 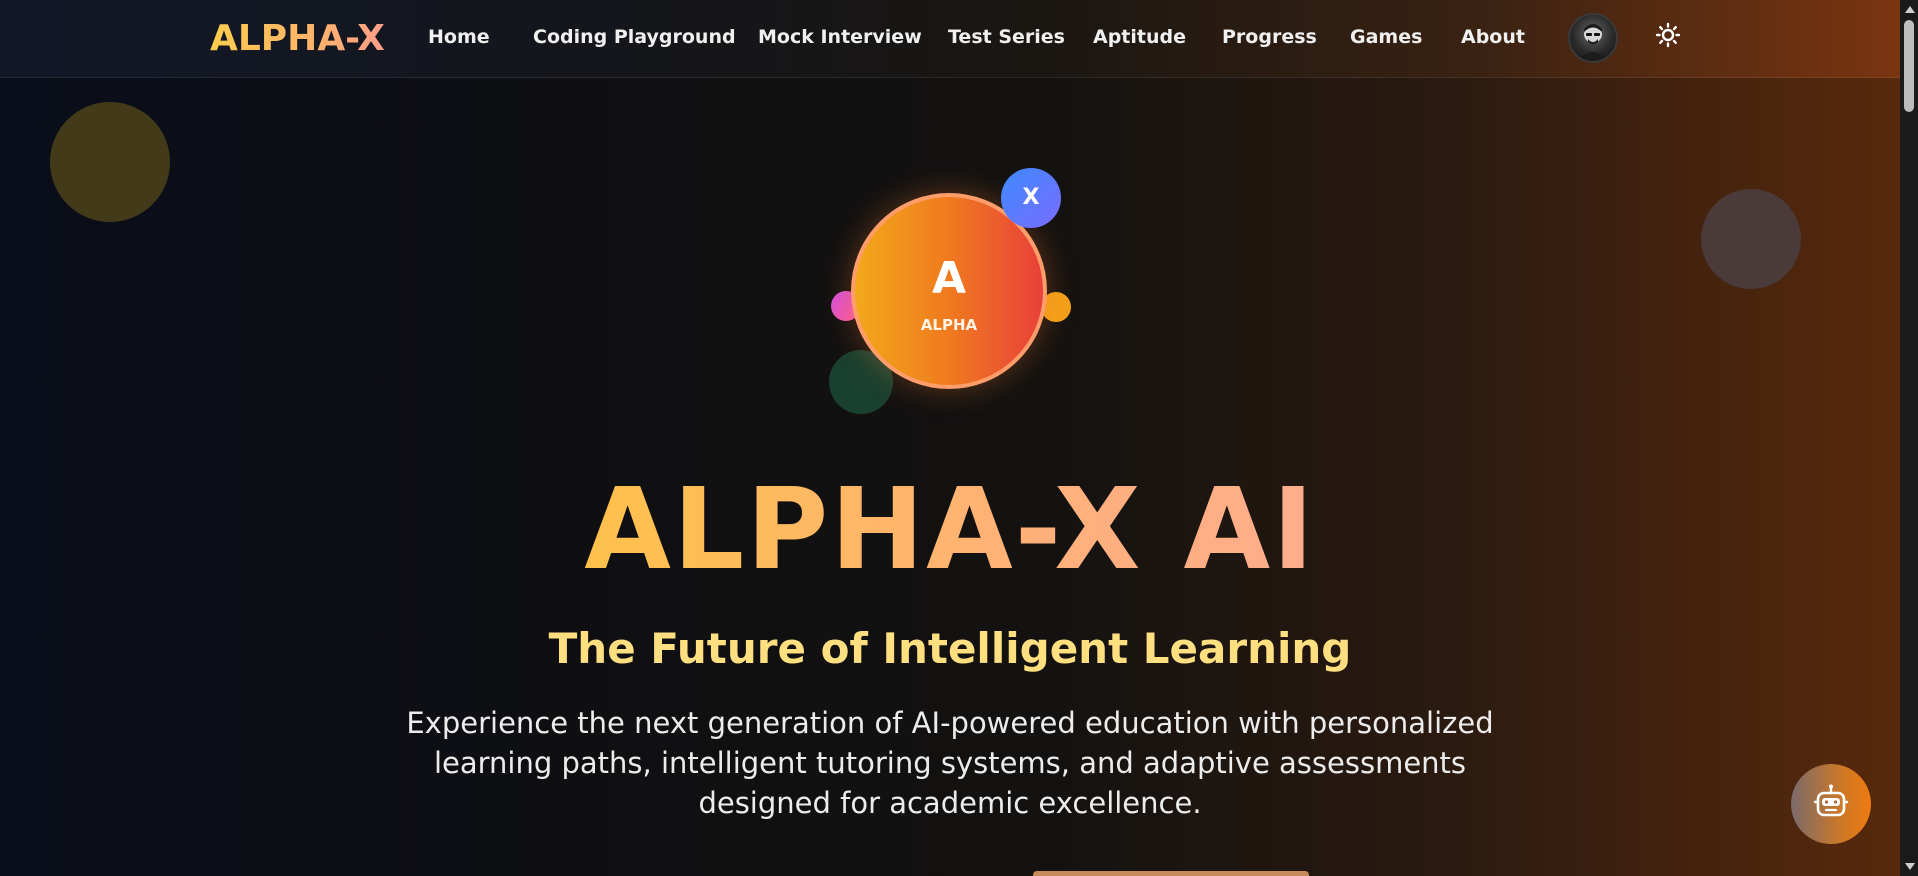 What do you see at coordinates (950, 530) in the screenshot?
I see `hero-title: ALPHA-X AI` at bounding box center [950, 530].